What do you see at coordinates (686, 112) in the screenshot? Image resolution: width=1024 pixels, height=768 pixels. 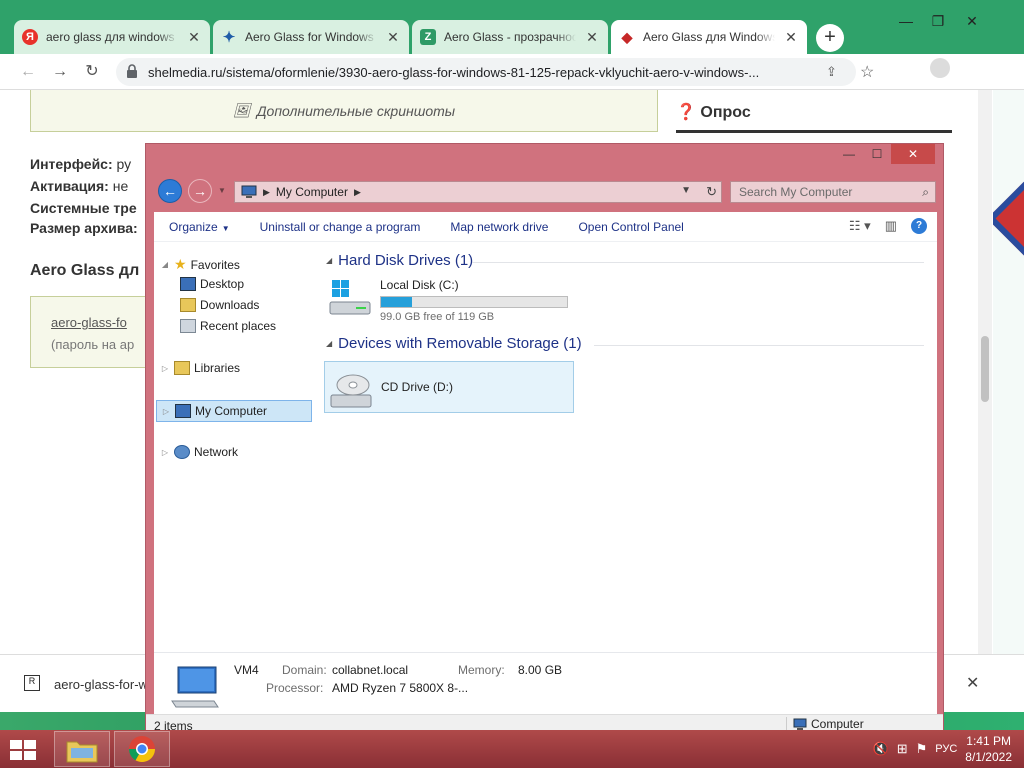 I see `question-icon: ❓` at bounding box center [686, 112].